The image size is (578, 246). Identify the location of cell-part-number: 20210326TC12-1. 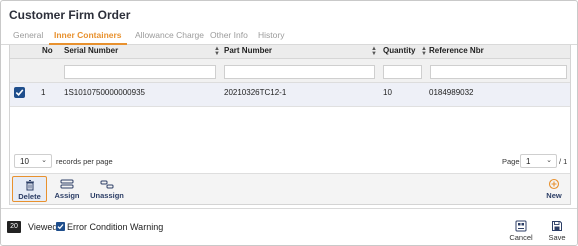
(255, 92).